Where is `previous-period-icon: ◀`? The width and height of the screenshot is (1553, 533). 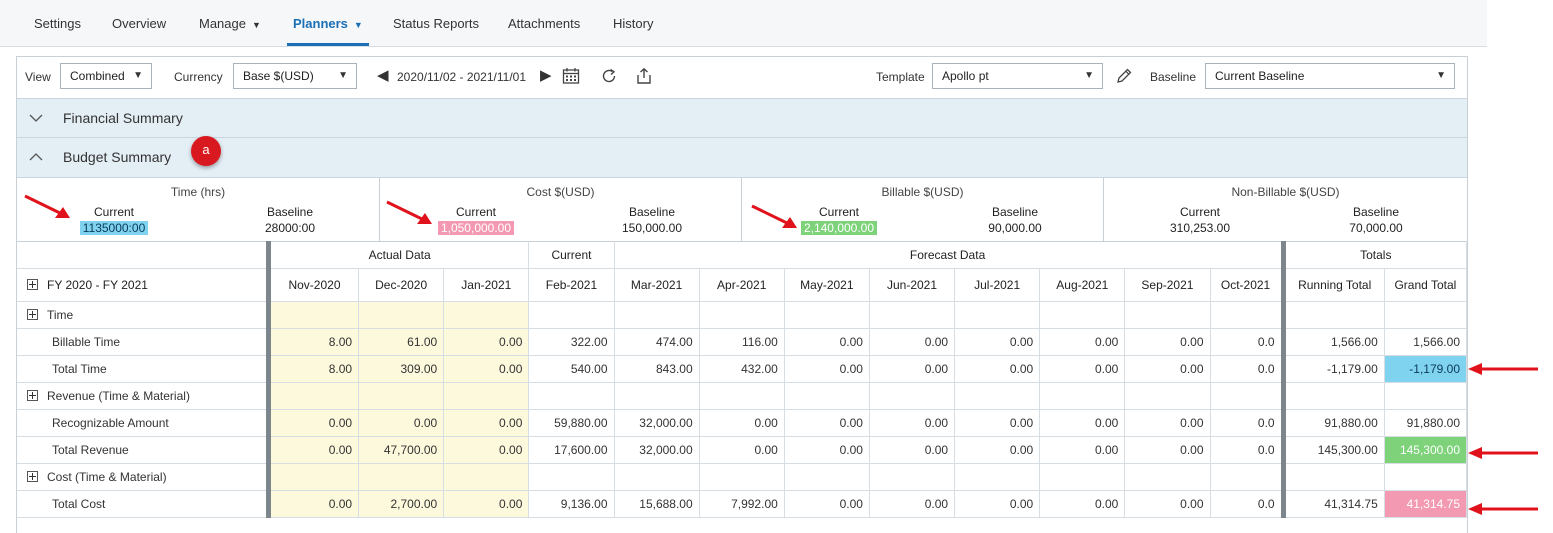
previous-period-icon: ◀ is located at coordinates (383, 75).